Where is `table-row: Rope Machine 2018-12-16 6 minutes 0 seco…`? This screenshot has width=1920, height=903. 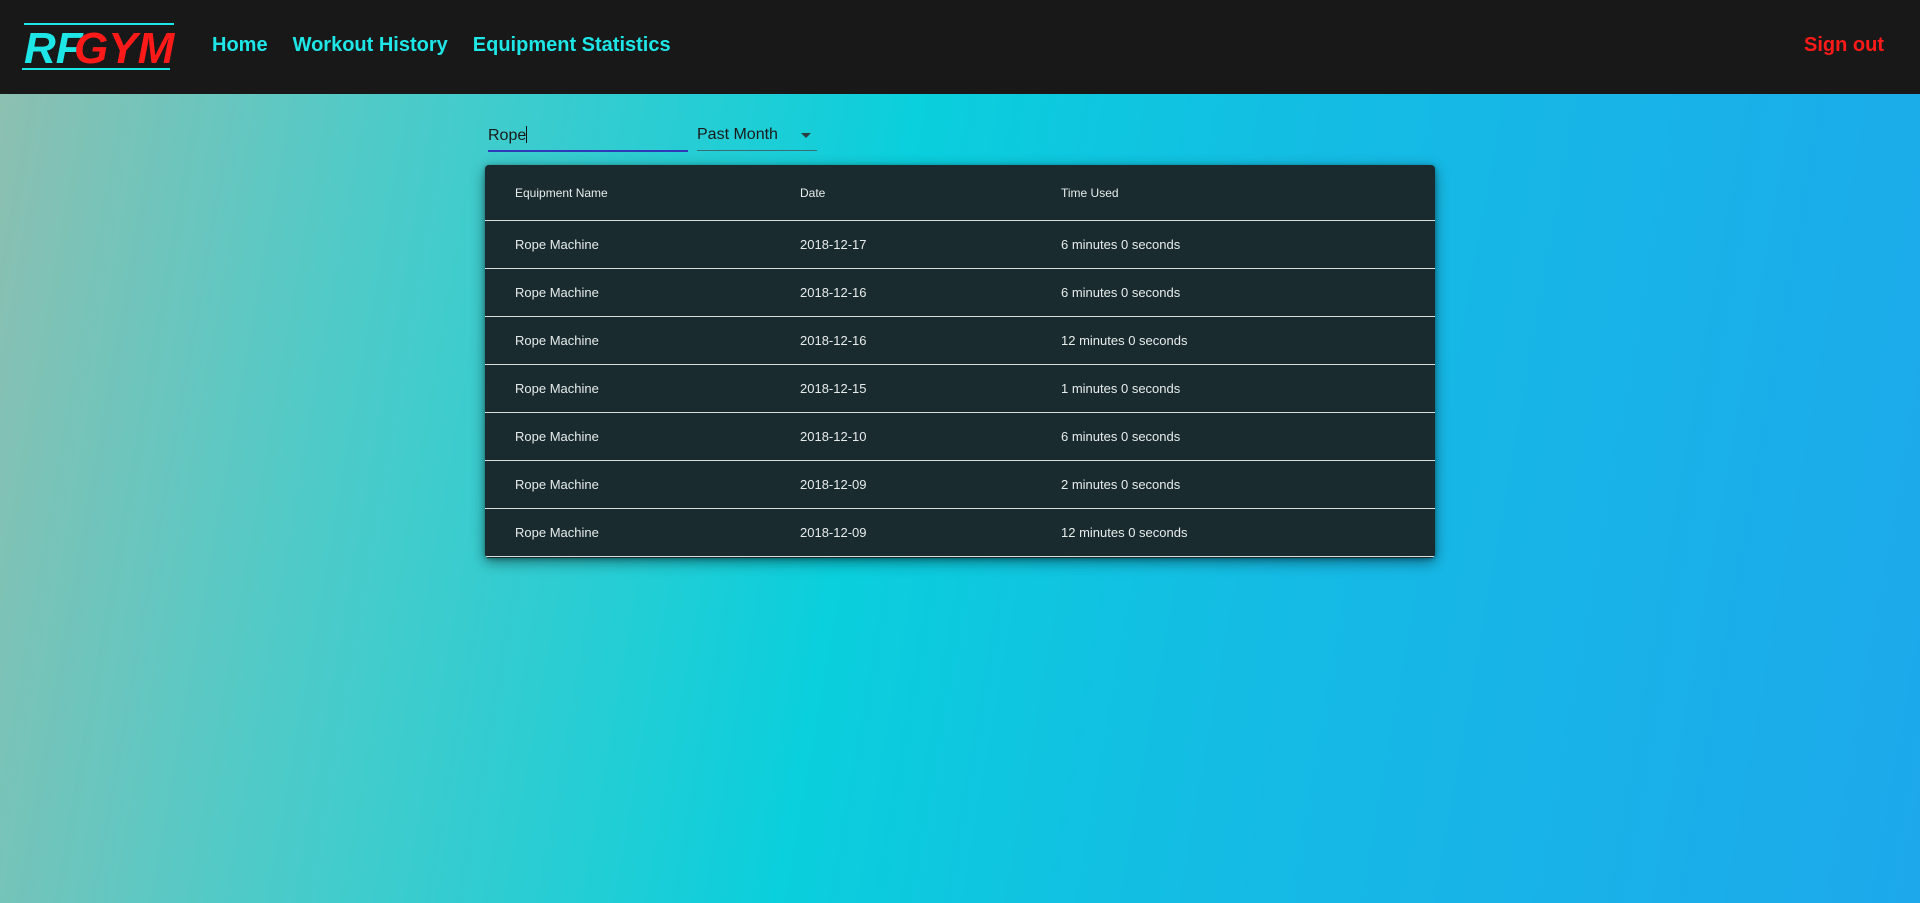 table-row: Rope Machine 2018-12-16 6 minutes 0 seco… is located at coordinates (960, 292).